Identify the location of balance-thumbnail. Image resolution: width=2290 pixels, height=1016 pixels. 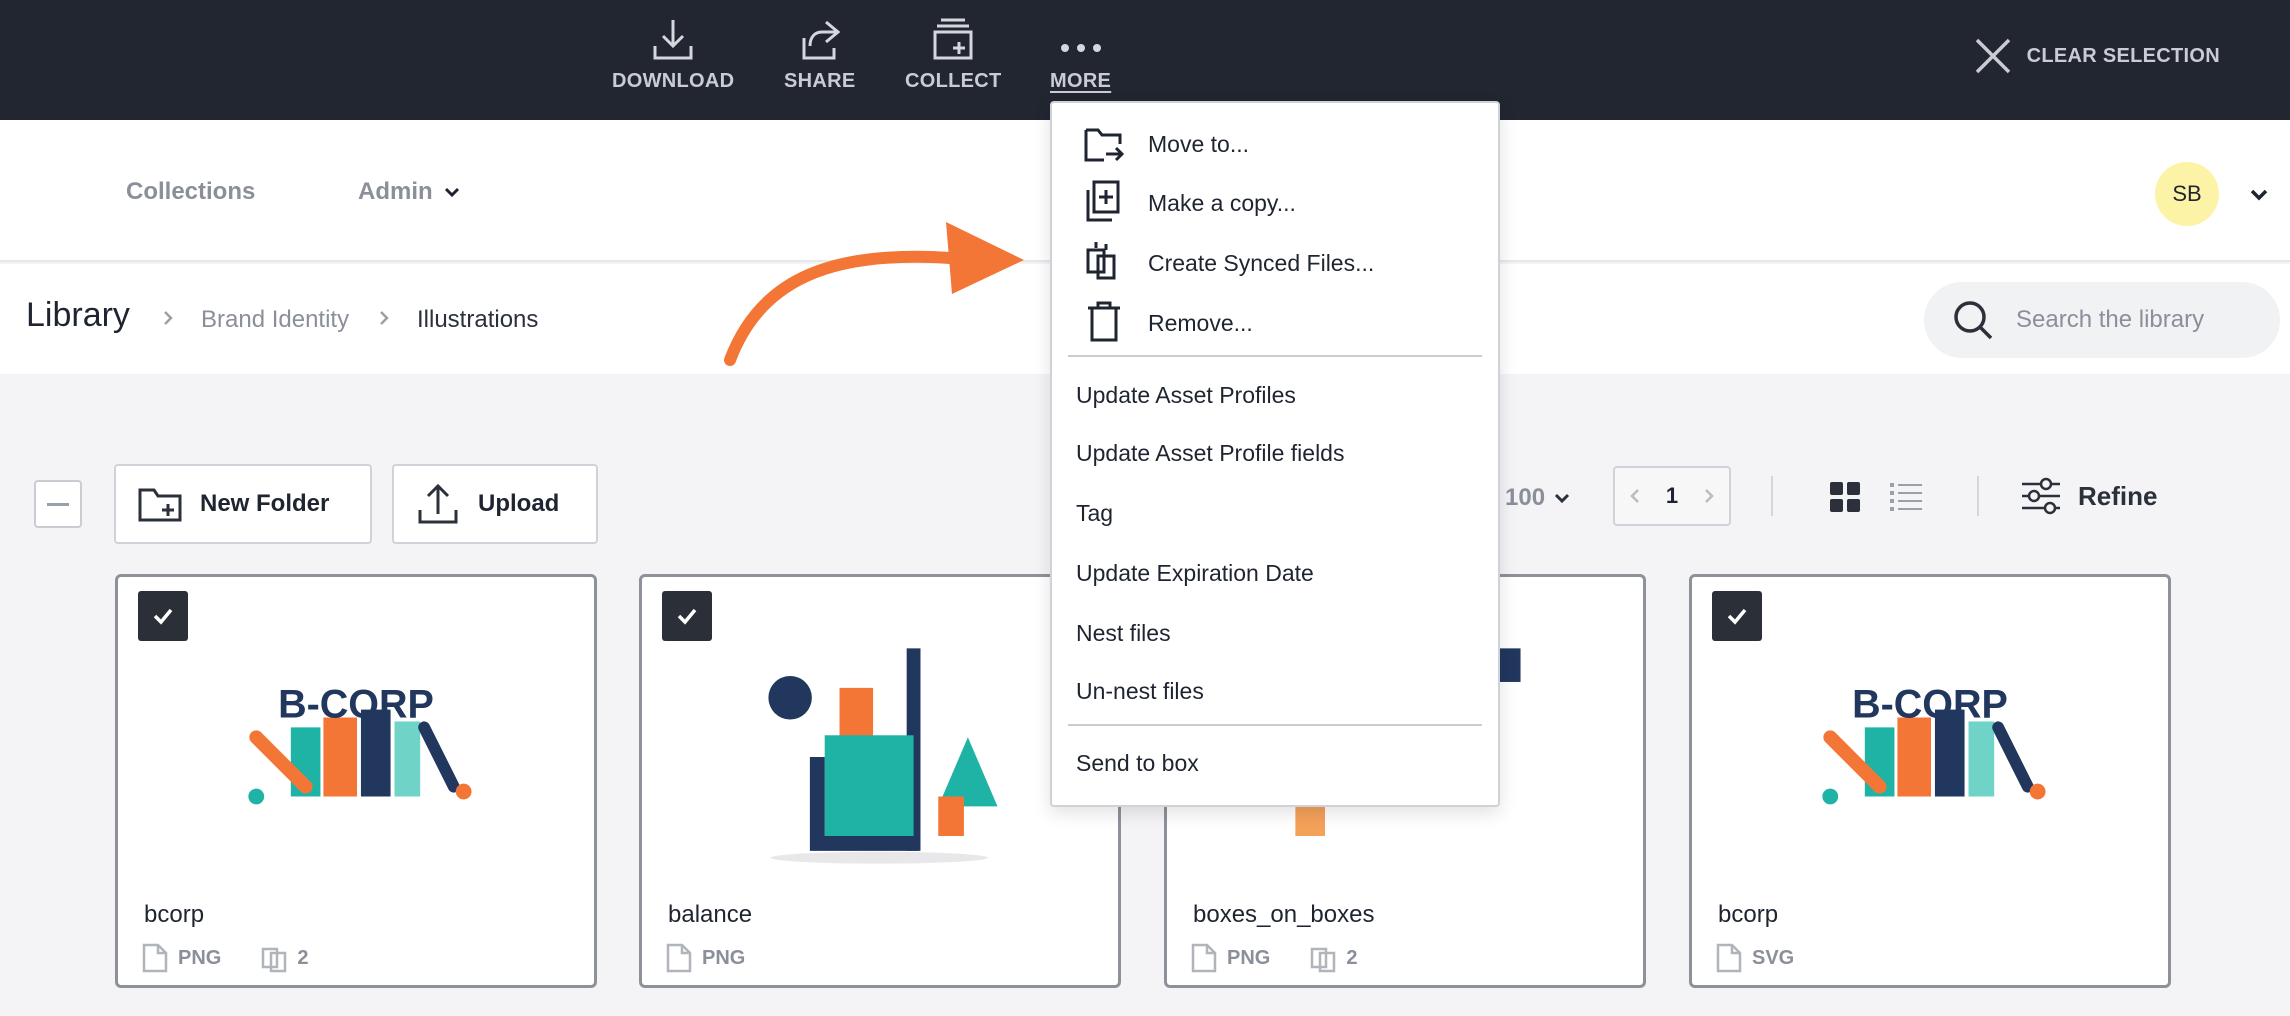
(883, 756).